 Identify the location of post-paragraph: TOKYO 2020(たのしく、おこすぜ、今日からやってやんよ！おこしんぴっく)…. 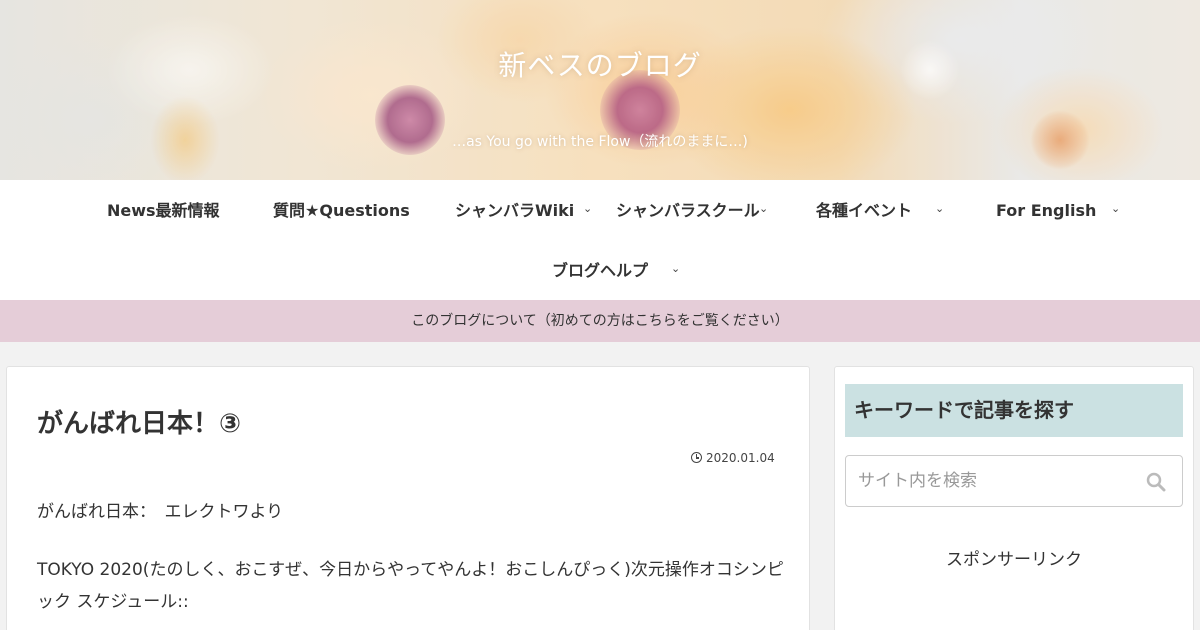
(410, 586).